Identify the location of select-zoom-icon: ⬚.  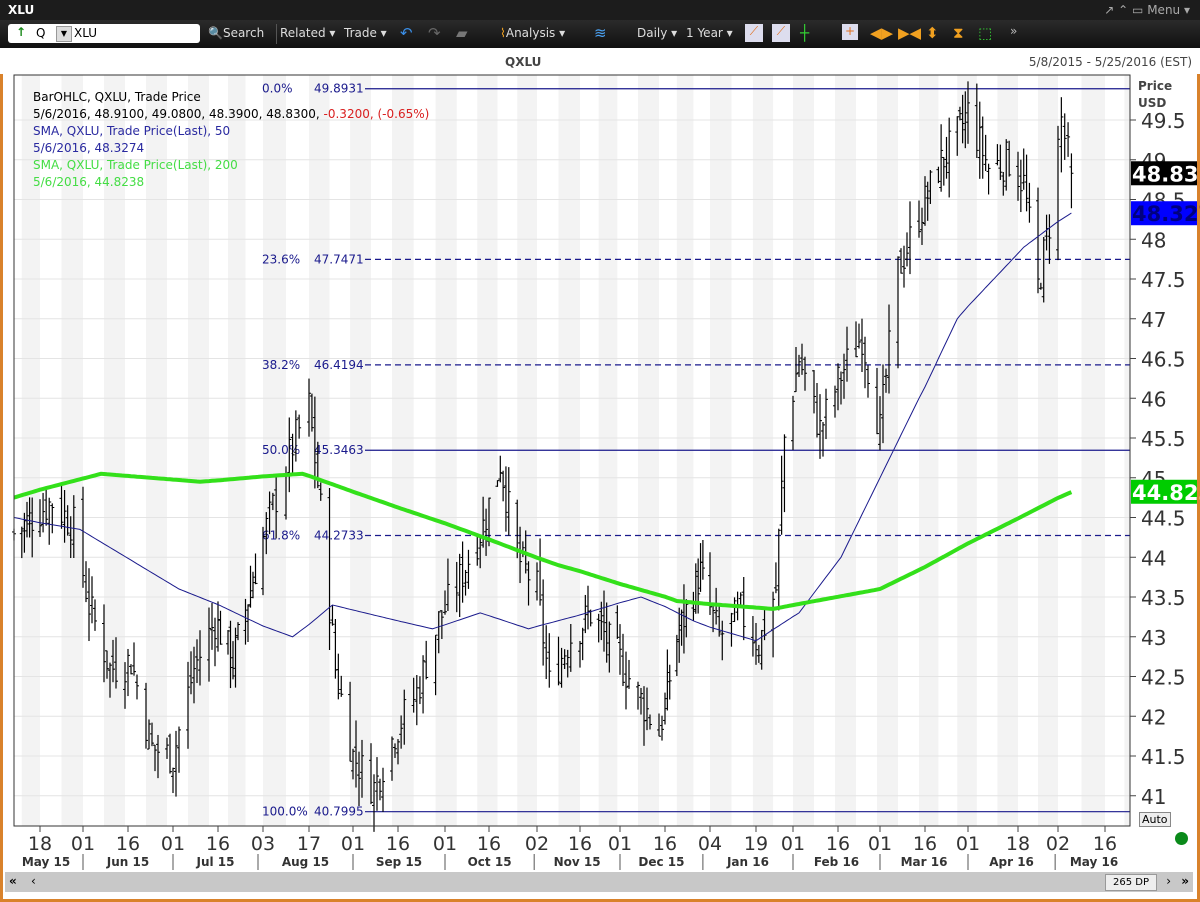
(985, 33).